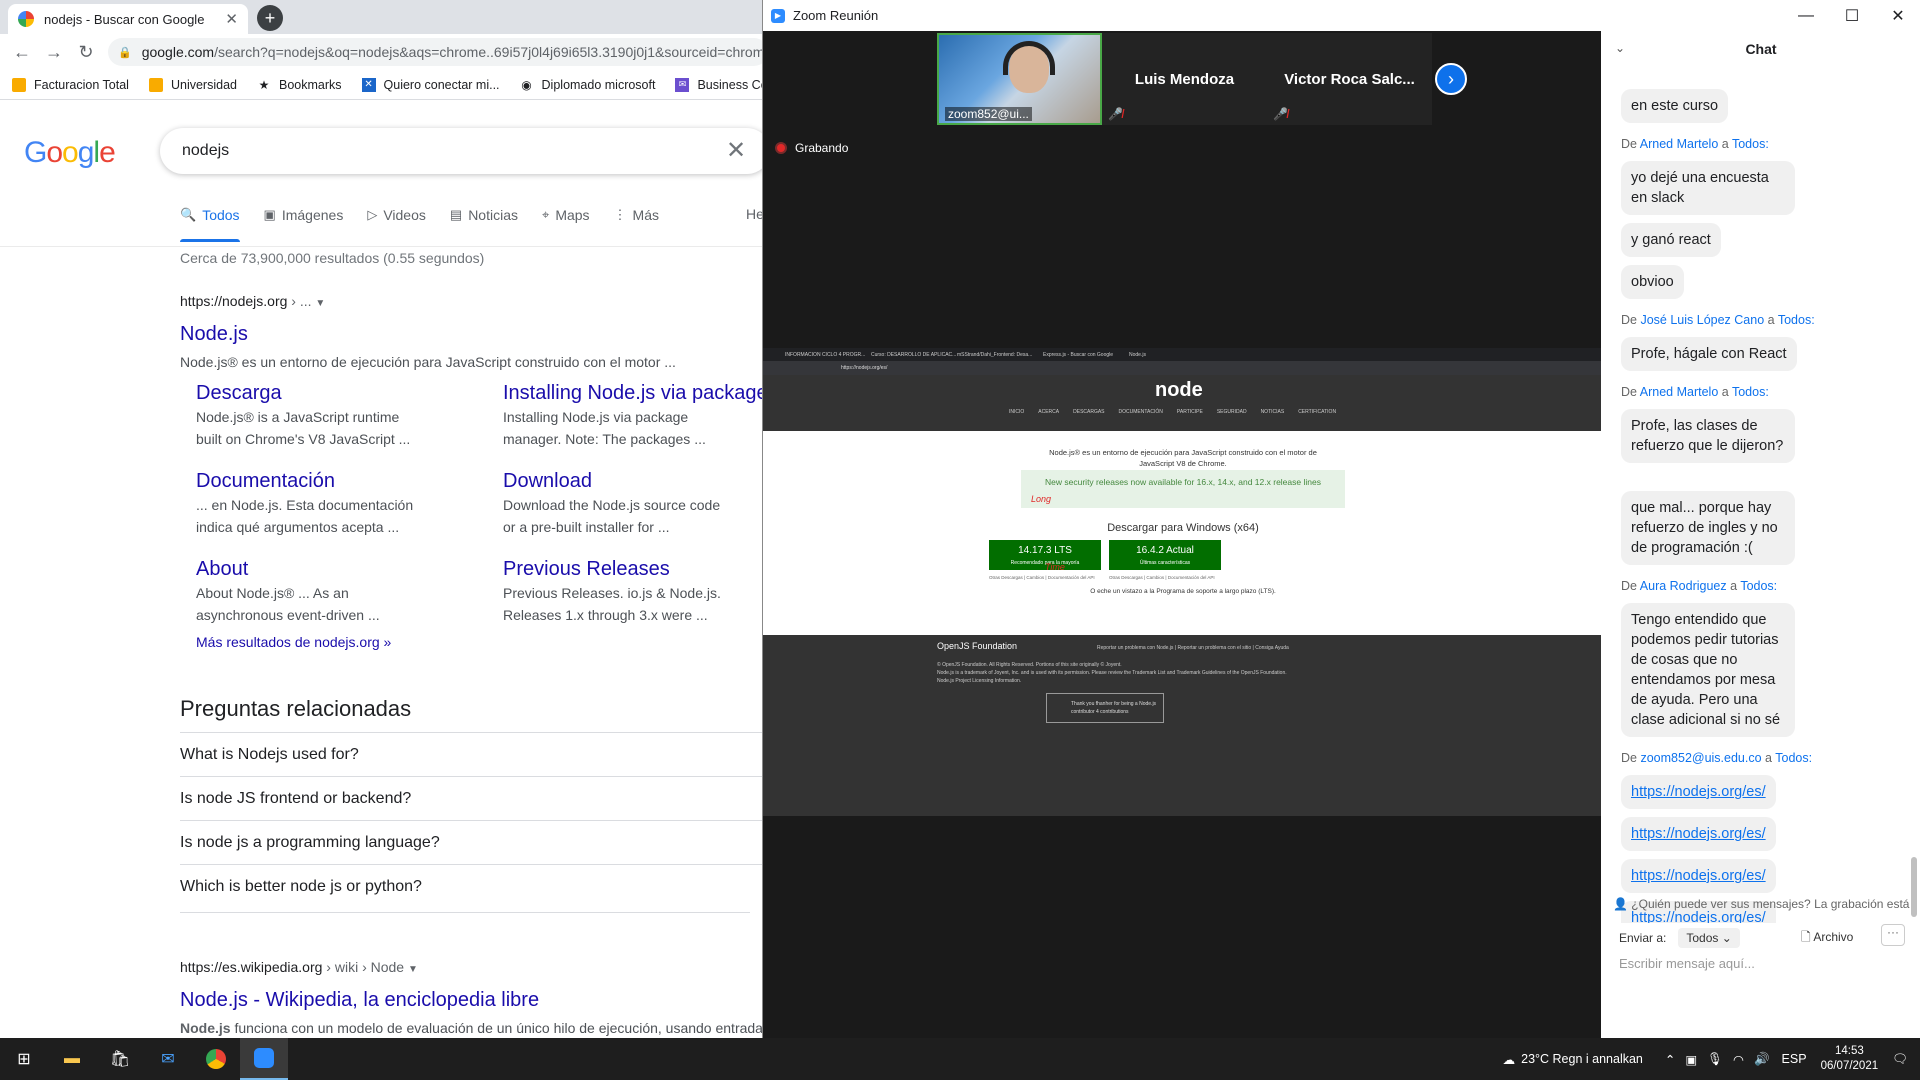  I want to click on file-icon: 🗋, so click(1806, 937).